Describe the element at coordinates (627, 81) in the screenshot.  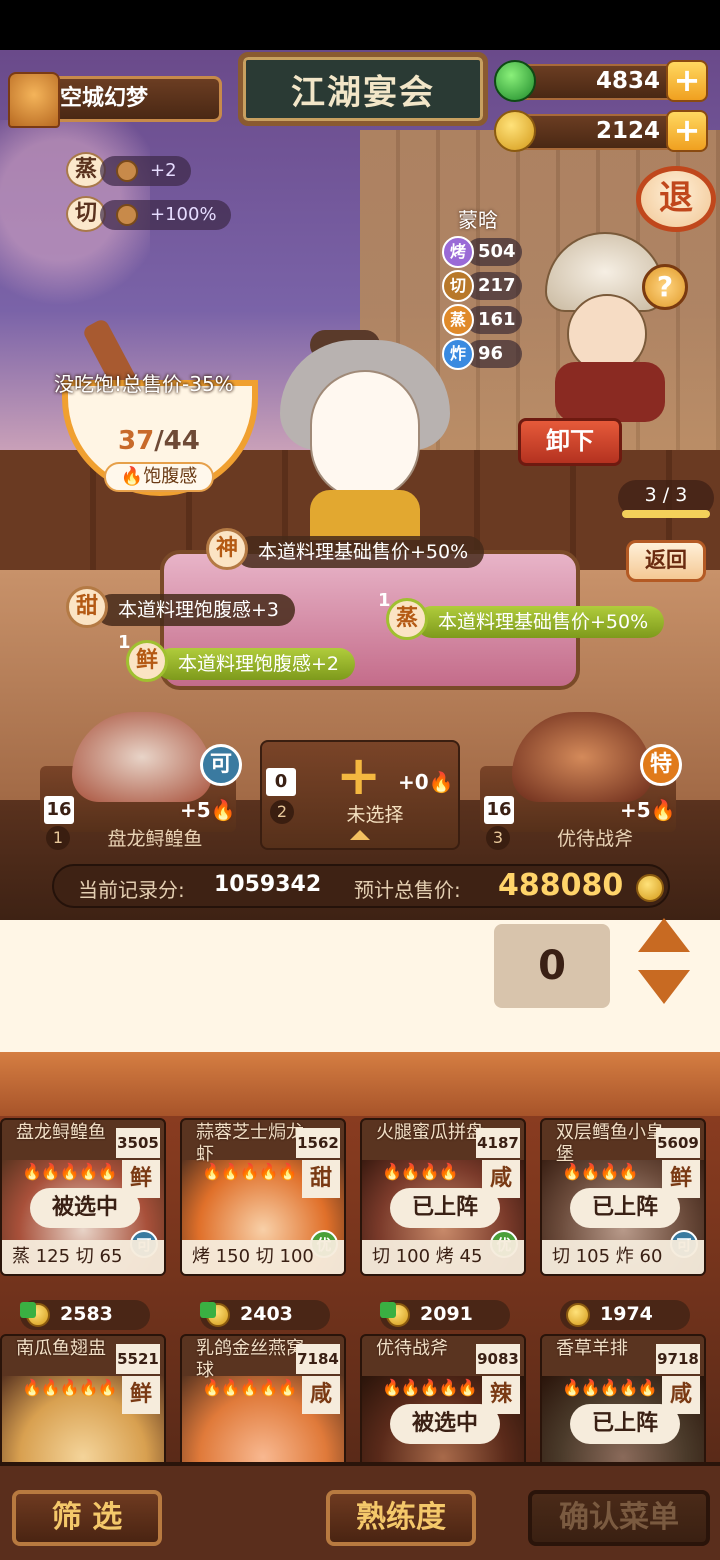
I see `jade-amount: 4834` at that location.